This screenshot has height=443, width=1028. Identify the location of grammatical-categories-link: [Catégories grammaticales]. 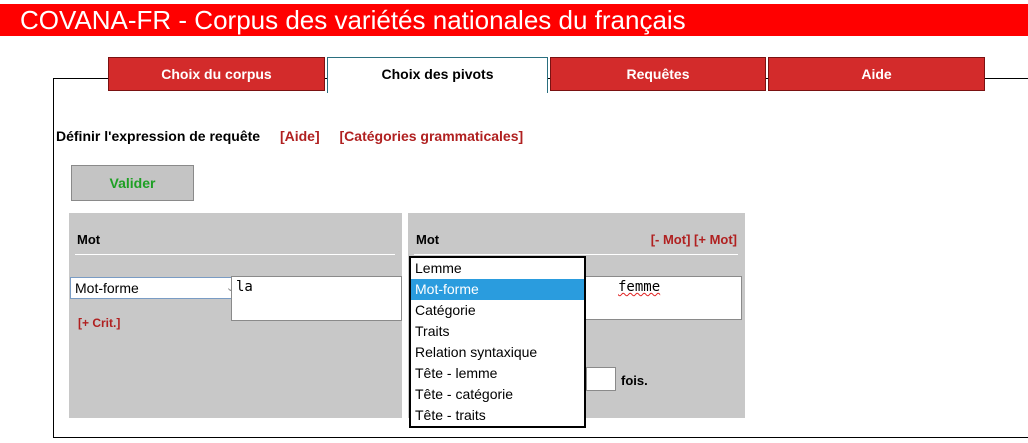
(432, 136).